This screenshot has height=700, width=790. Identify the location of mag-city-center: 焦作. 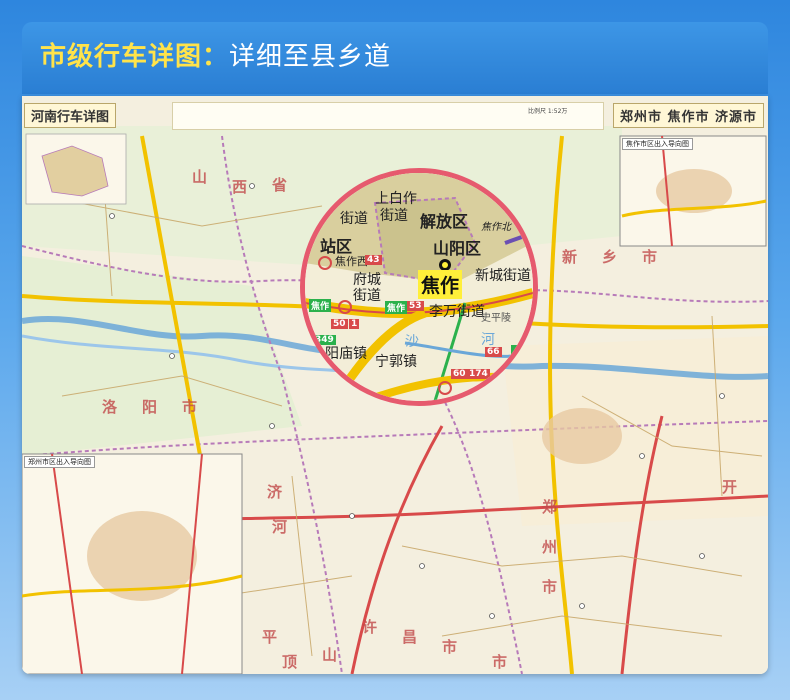
(440, 284).